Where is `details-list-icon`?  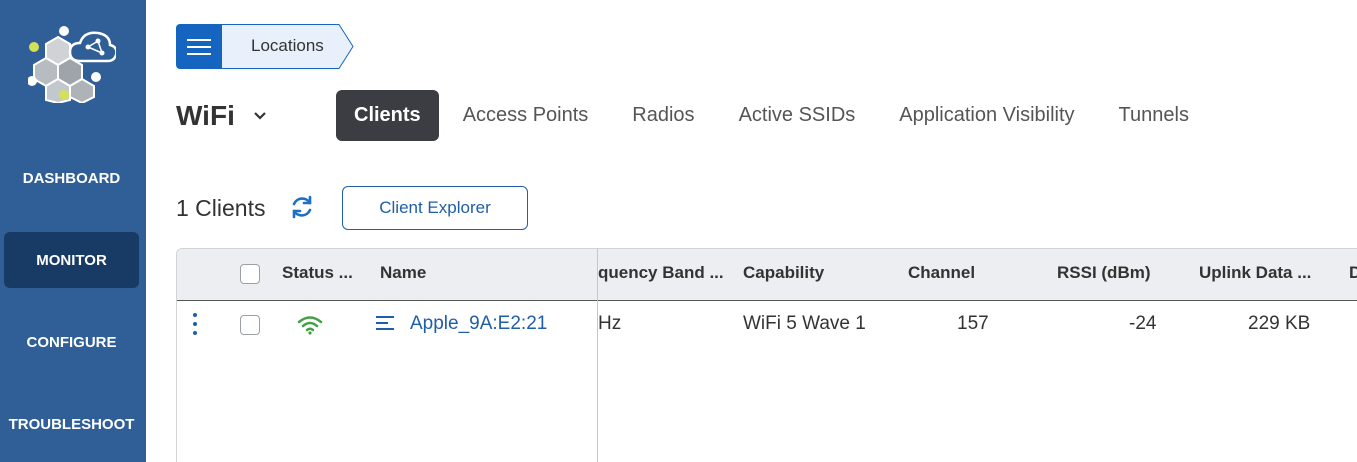 details-list-icon is located at coordinates (385, 323).